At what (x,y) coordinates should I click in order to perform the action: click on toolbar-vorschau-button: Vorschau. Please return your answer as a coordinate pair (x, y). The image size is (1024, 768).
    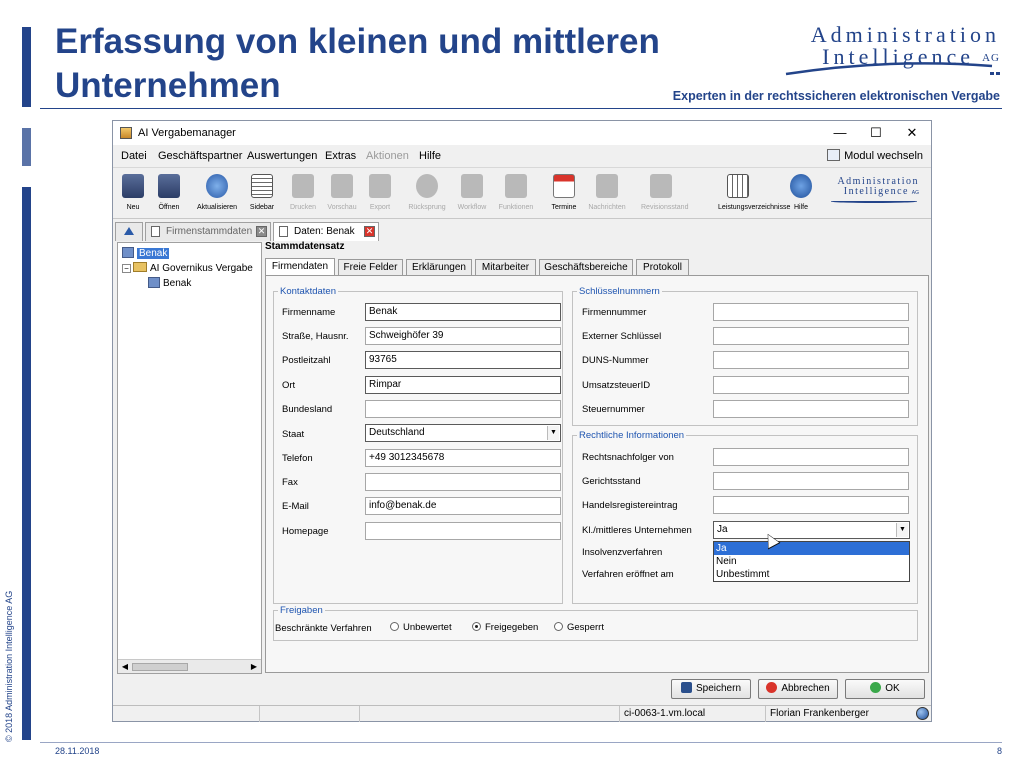
    Looking at the image, I should click on (342, 192).